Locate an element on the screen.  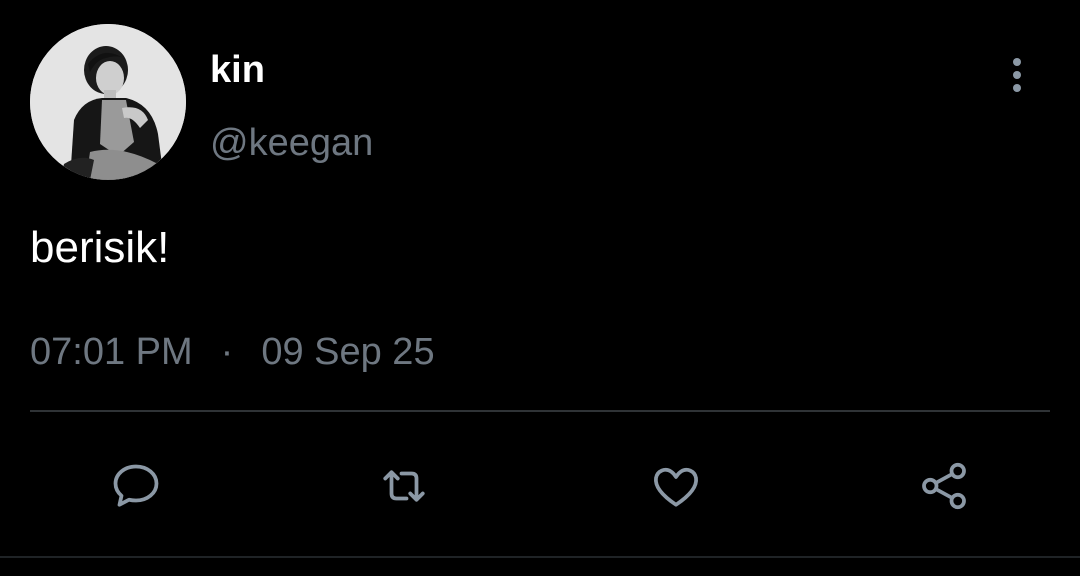
avatar is located at coordinates (108, 102).